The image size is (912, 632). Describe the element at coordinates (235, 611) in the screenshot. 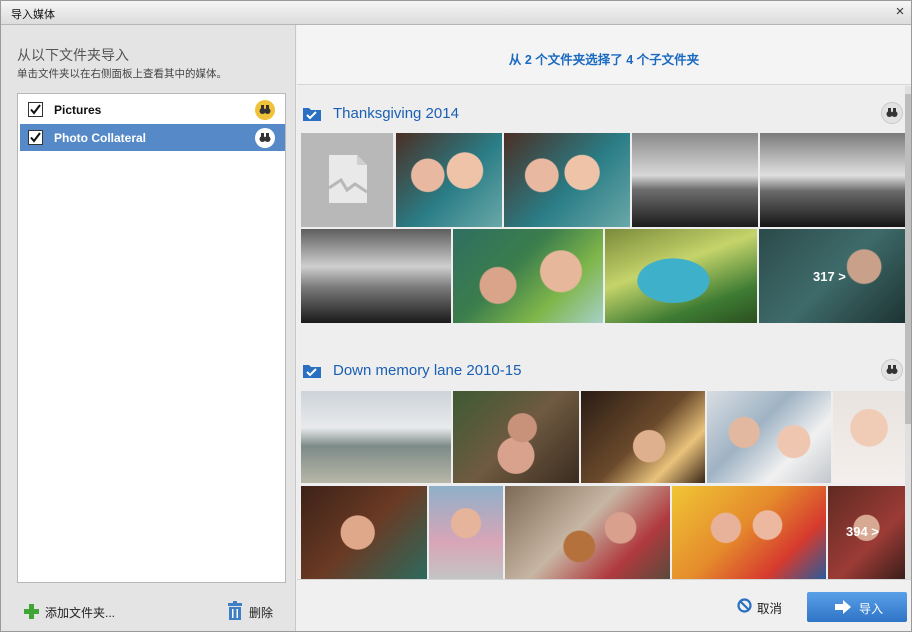

I see `trash-icon` at that location.